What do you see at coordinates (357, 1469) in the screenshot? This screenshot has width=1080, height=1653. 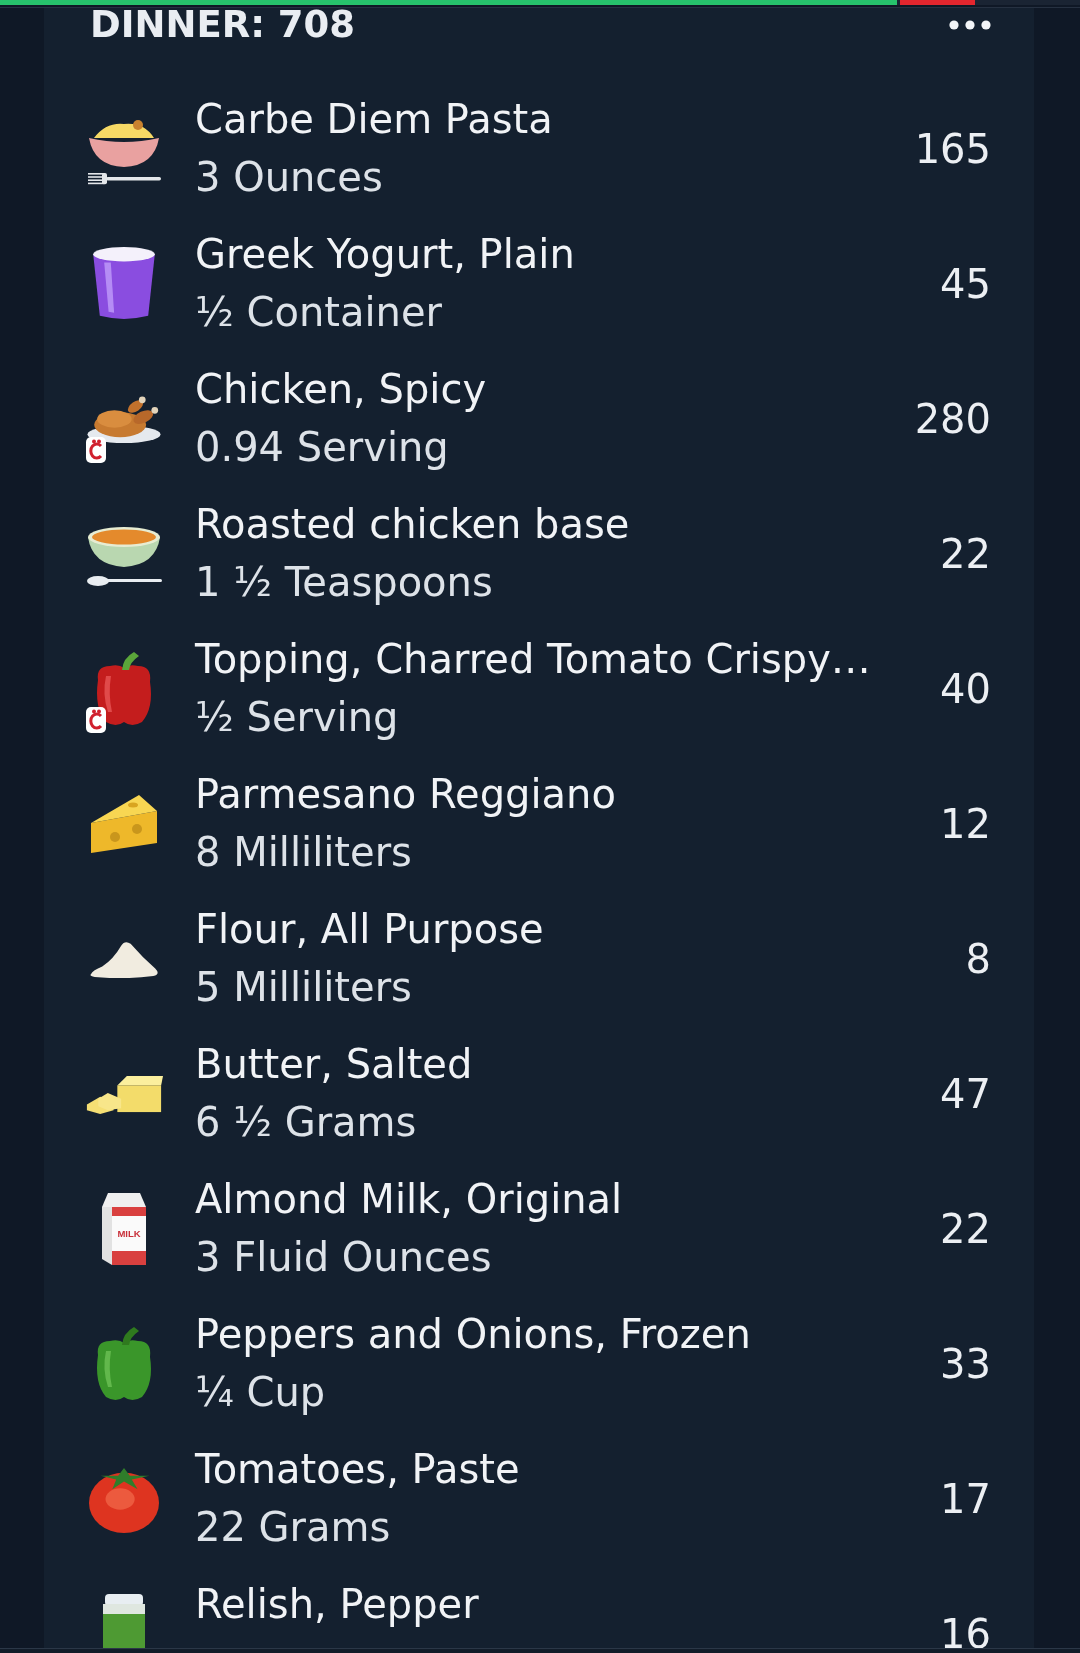 I see `food-name: Tomatoes, Paste` at bounding box center [357, 1469].